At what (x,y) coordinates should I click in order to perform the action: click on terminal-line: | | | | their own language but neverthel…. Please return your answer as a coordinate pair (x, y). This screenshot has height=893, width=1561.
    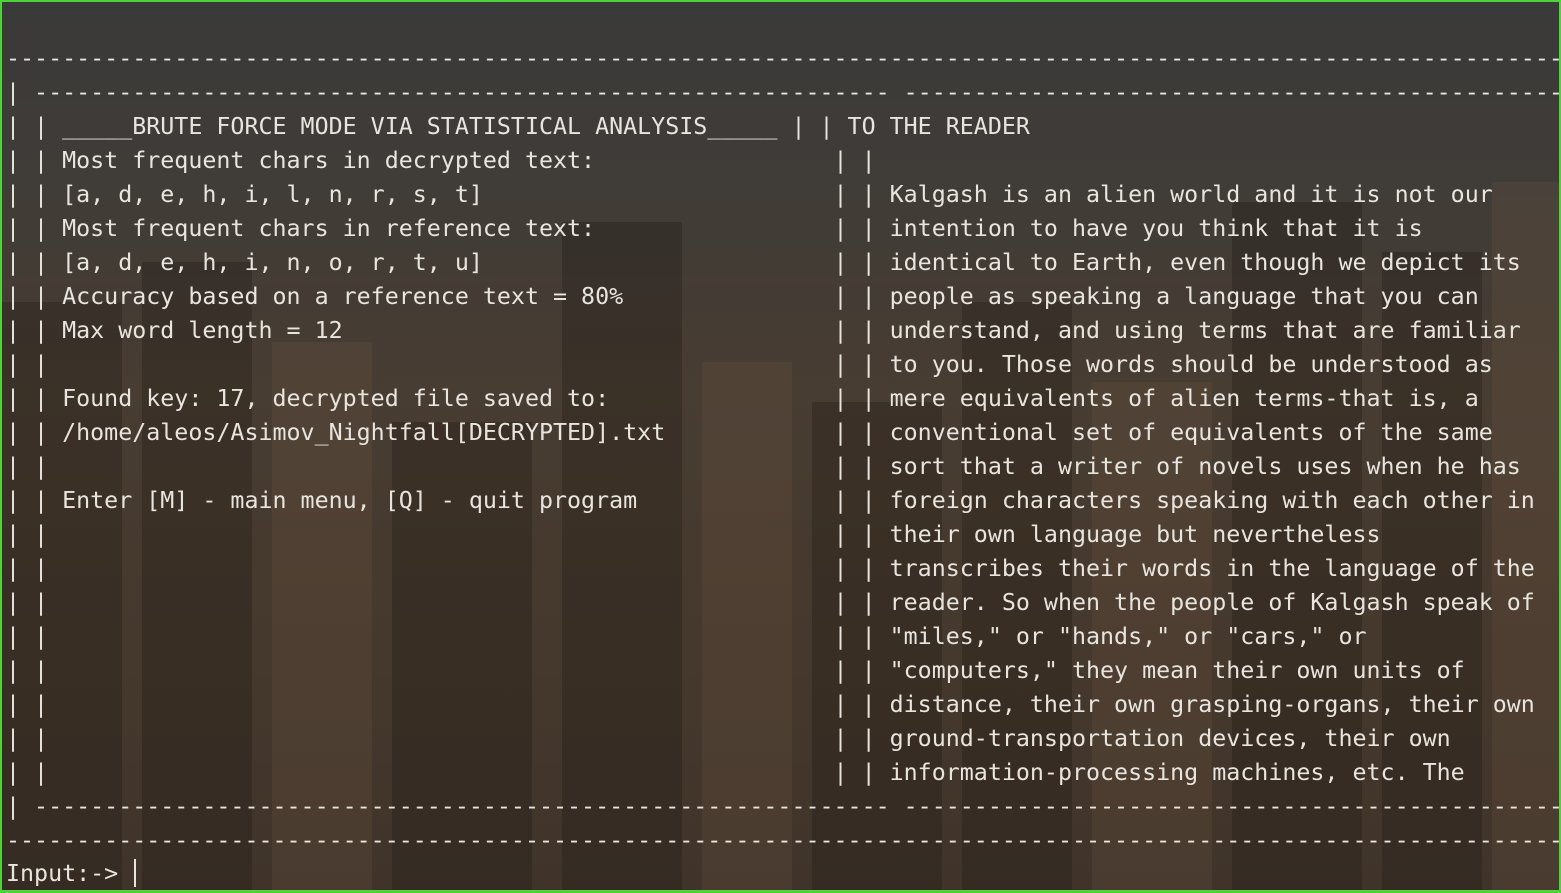
    Looking at the image, I should click on (783, 534).